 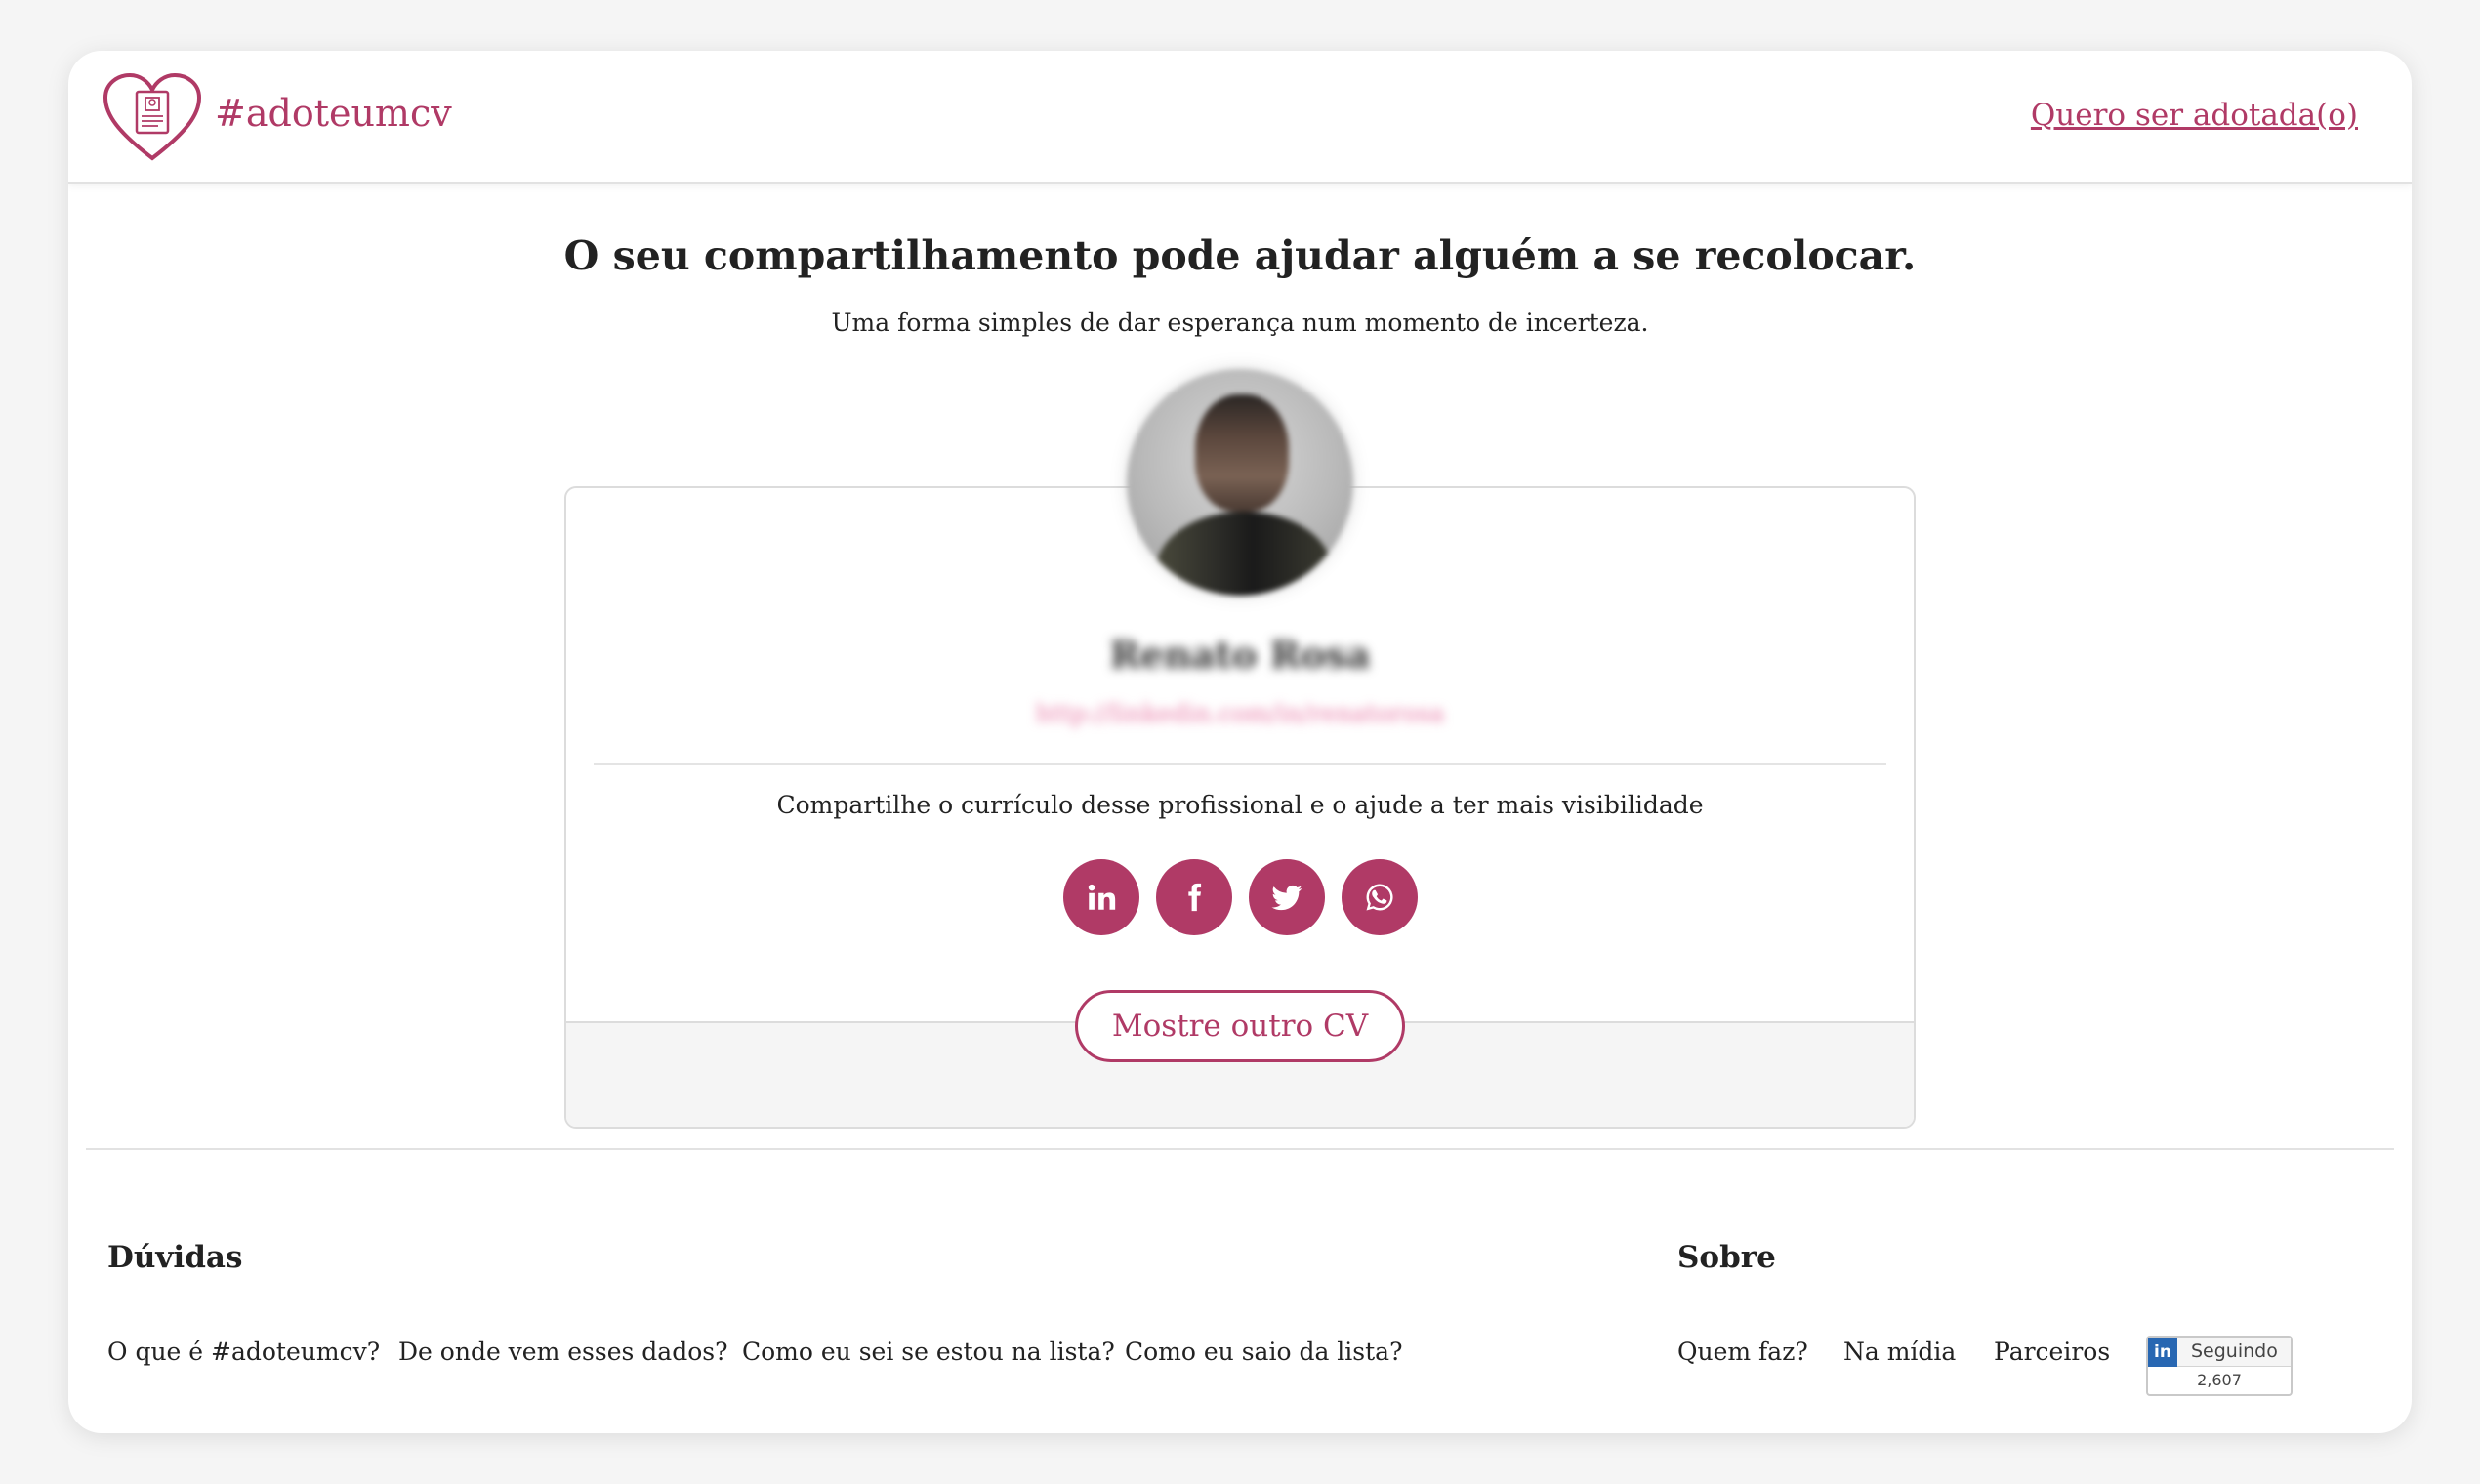 I want to click on footer-link-partners: Parceiros, so click(x=2052, y=1352).